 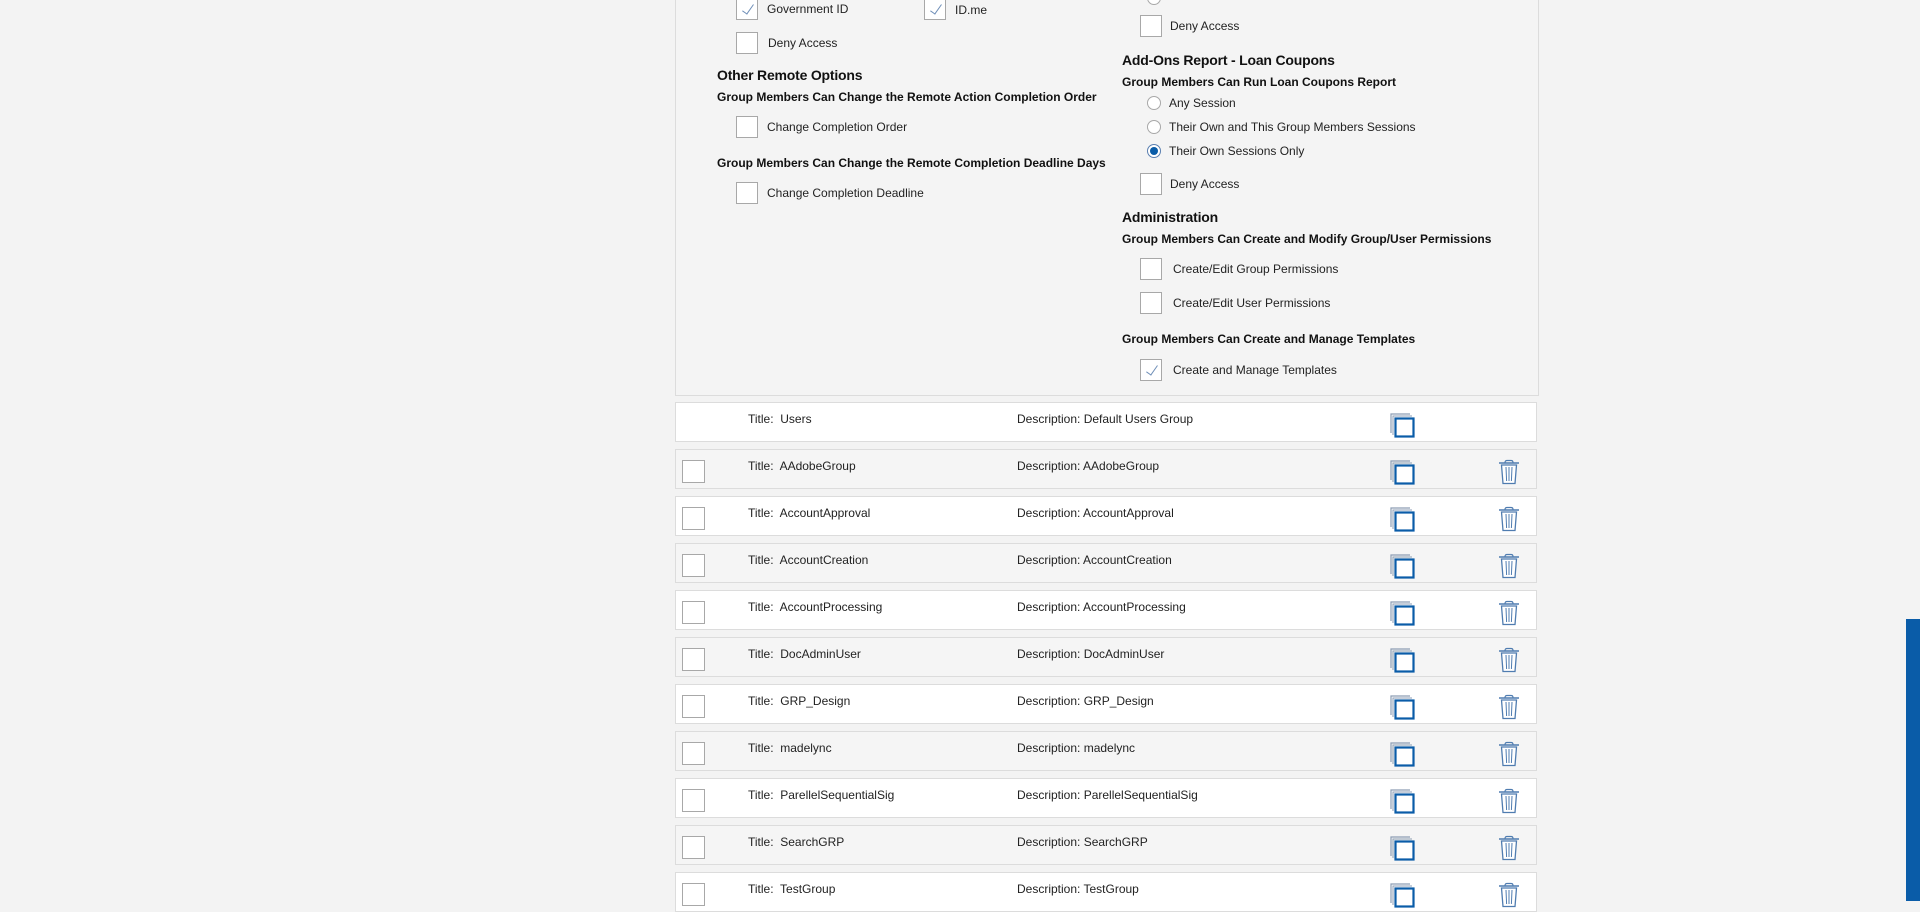 I want to click on group-row: Title: madelync Description: madelync, so click(x=1106, y=751).